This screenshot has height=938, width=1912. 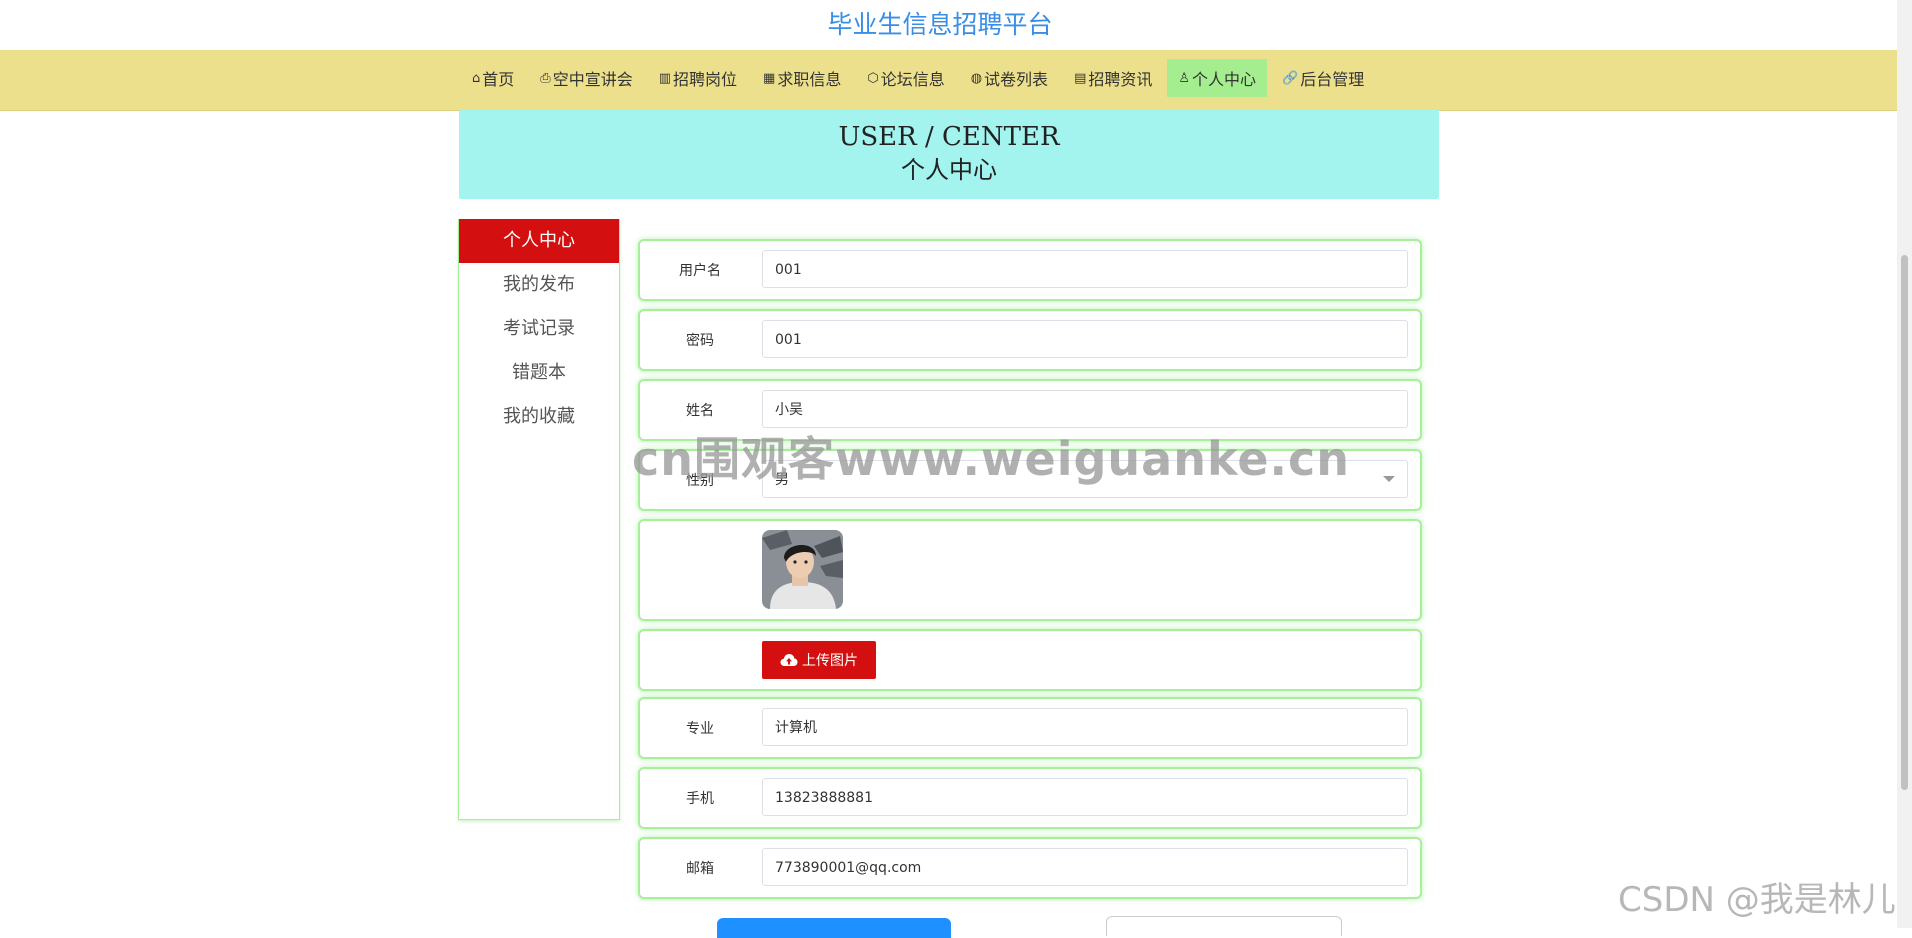 I want to click on nav-item-5: ◍ 试卷列表, so click(x=1009, y=78).